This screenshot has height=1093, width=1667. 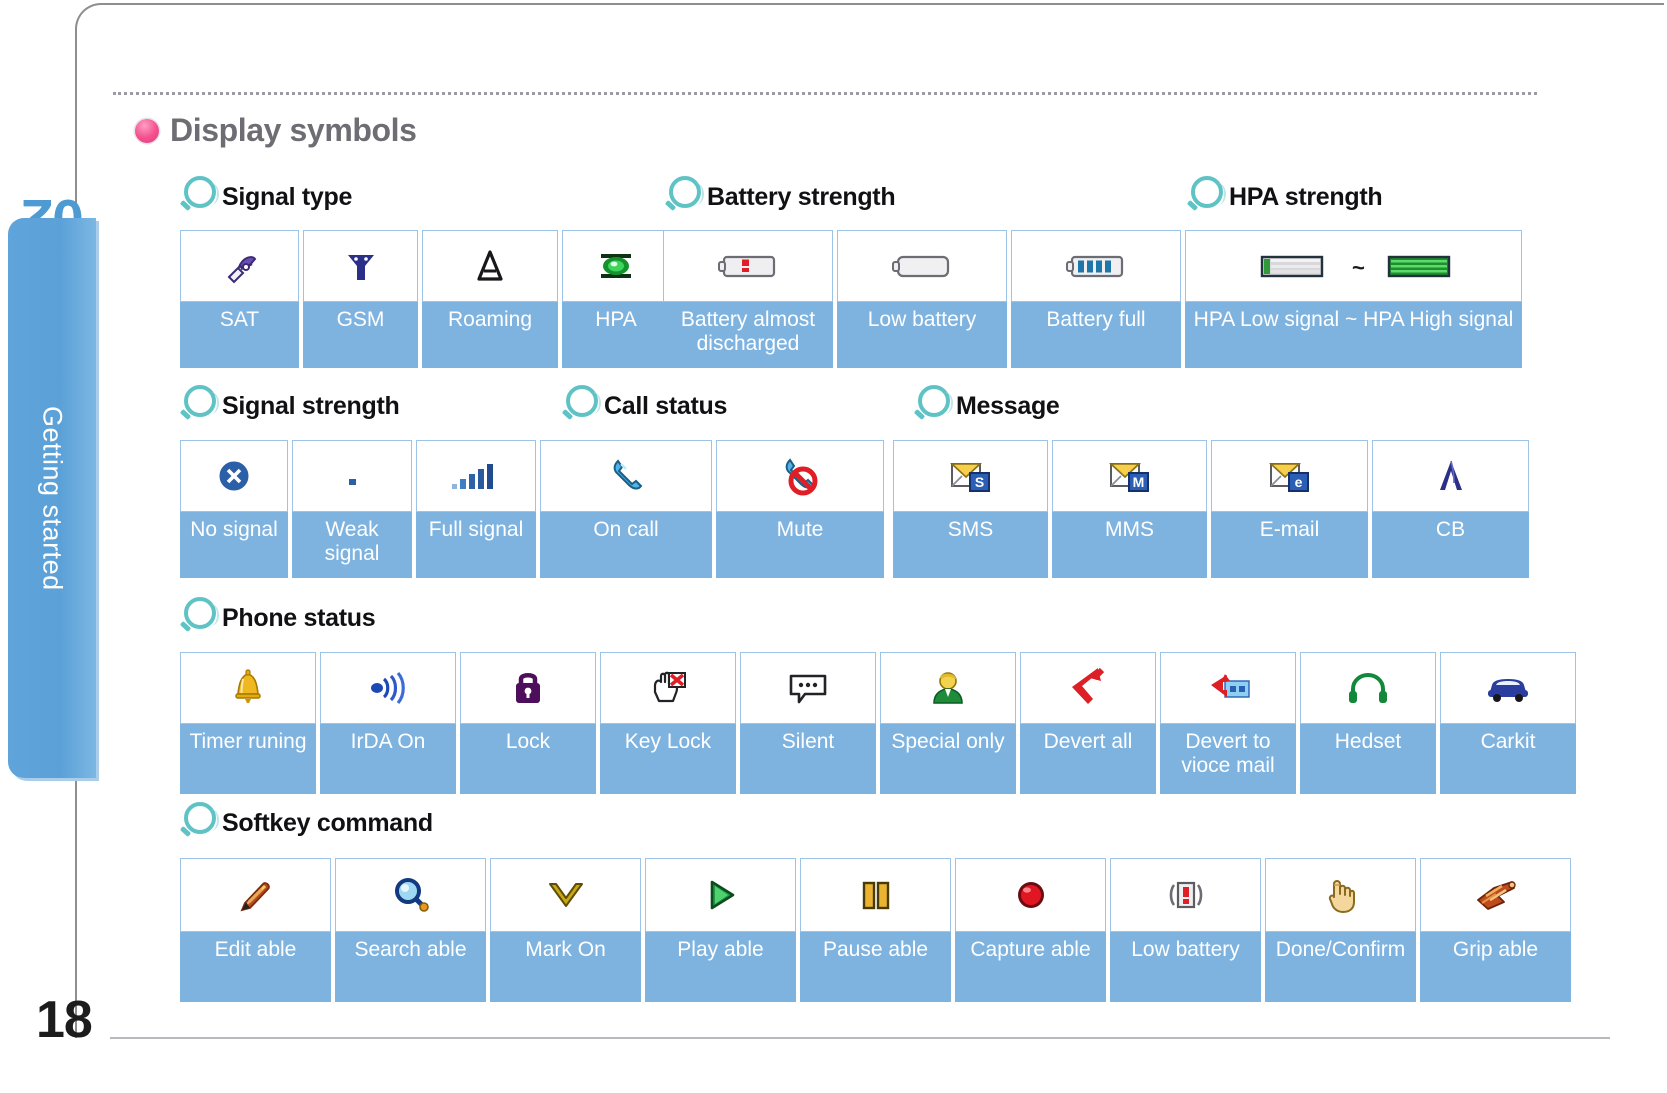 I want to click on symbol-cell: Edit able, so click(x=255, y=930).